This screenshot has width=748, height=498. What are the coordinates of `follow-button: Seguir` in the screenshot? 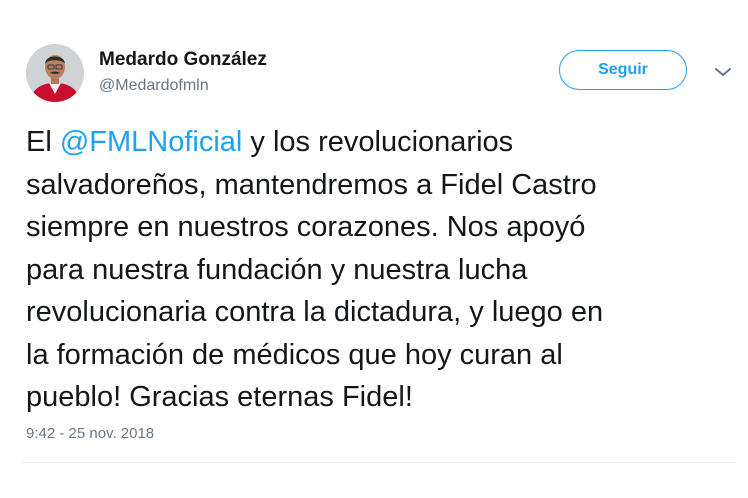 It's located at (623, 70).